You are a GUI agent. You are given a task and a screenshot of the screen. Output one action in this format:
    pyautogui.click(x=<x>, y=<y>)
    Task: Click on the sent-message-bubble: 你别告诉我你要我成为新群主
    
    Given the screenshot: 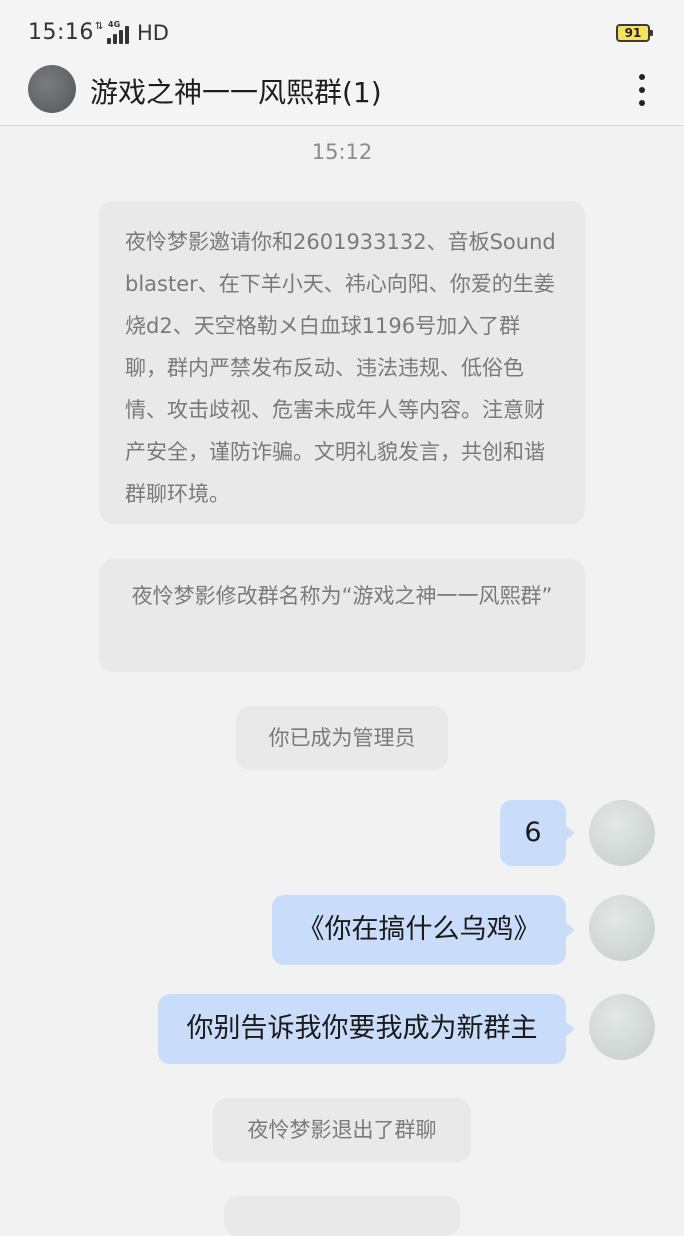 What is the action you would take?
    pyautogui.click(x=366, y=1029)
    